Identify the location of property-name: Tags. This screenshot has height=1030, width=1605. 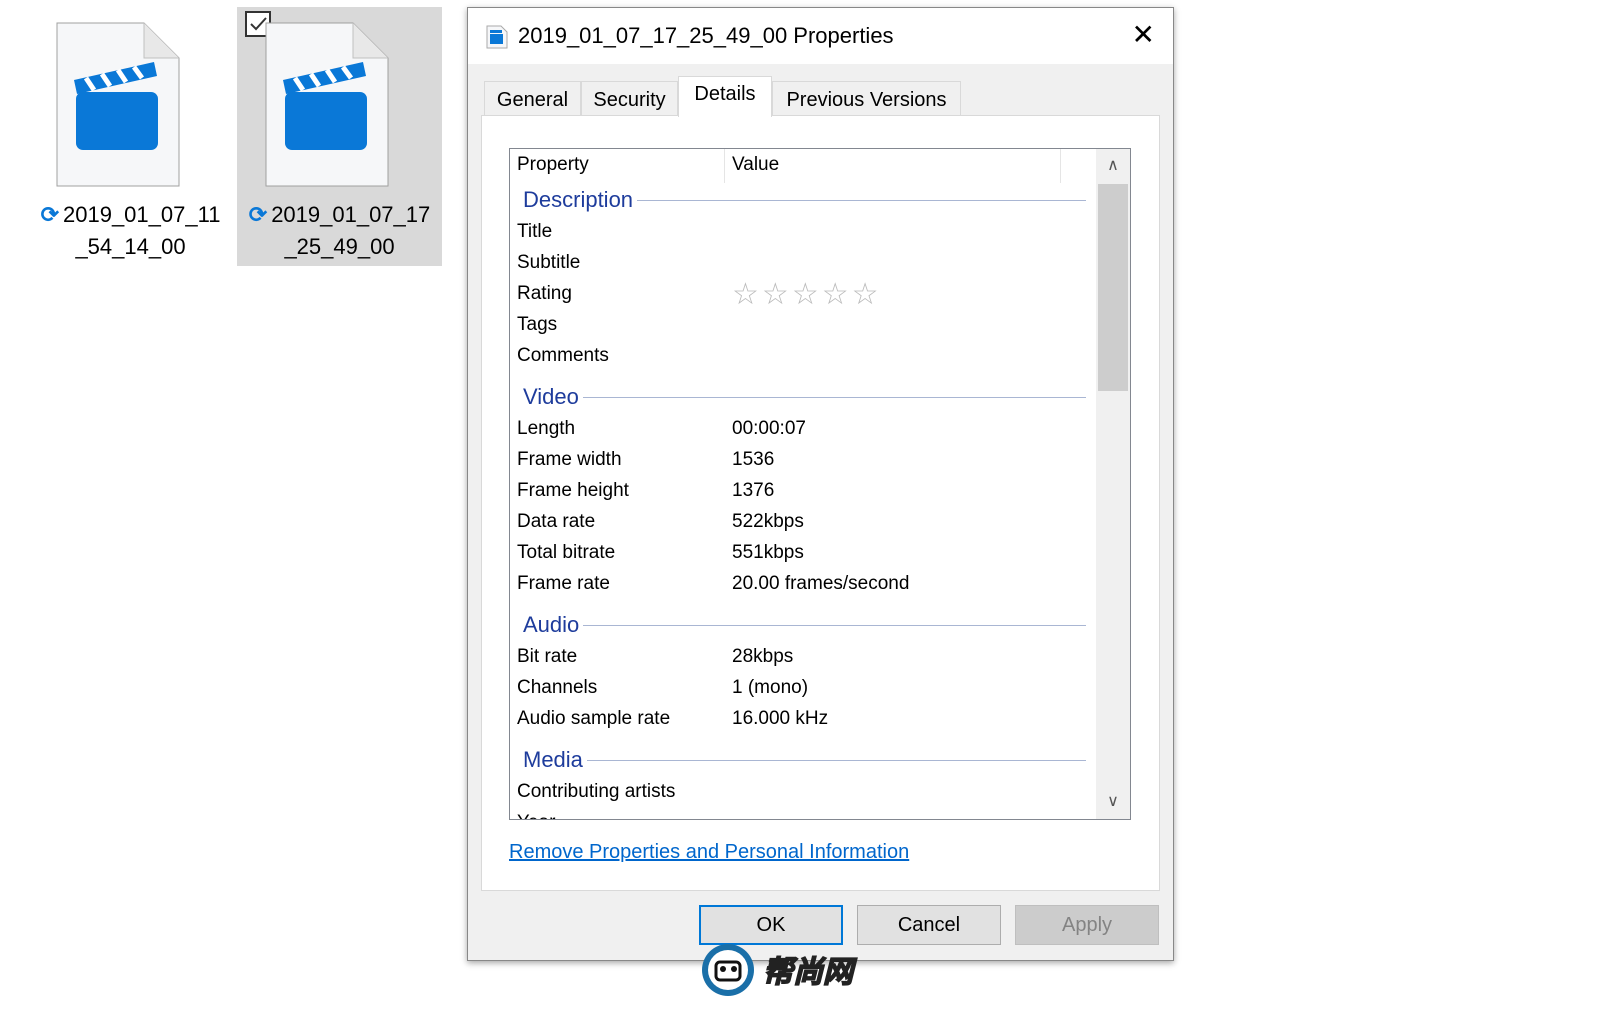
(537, 324).